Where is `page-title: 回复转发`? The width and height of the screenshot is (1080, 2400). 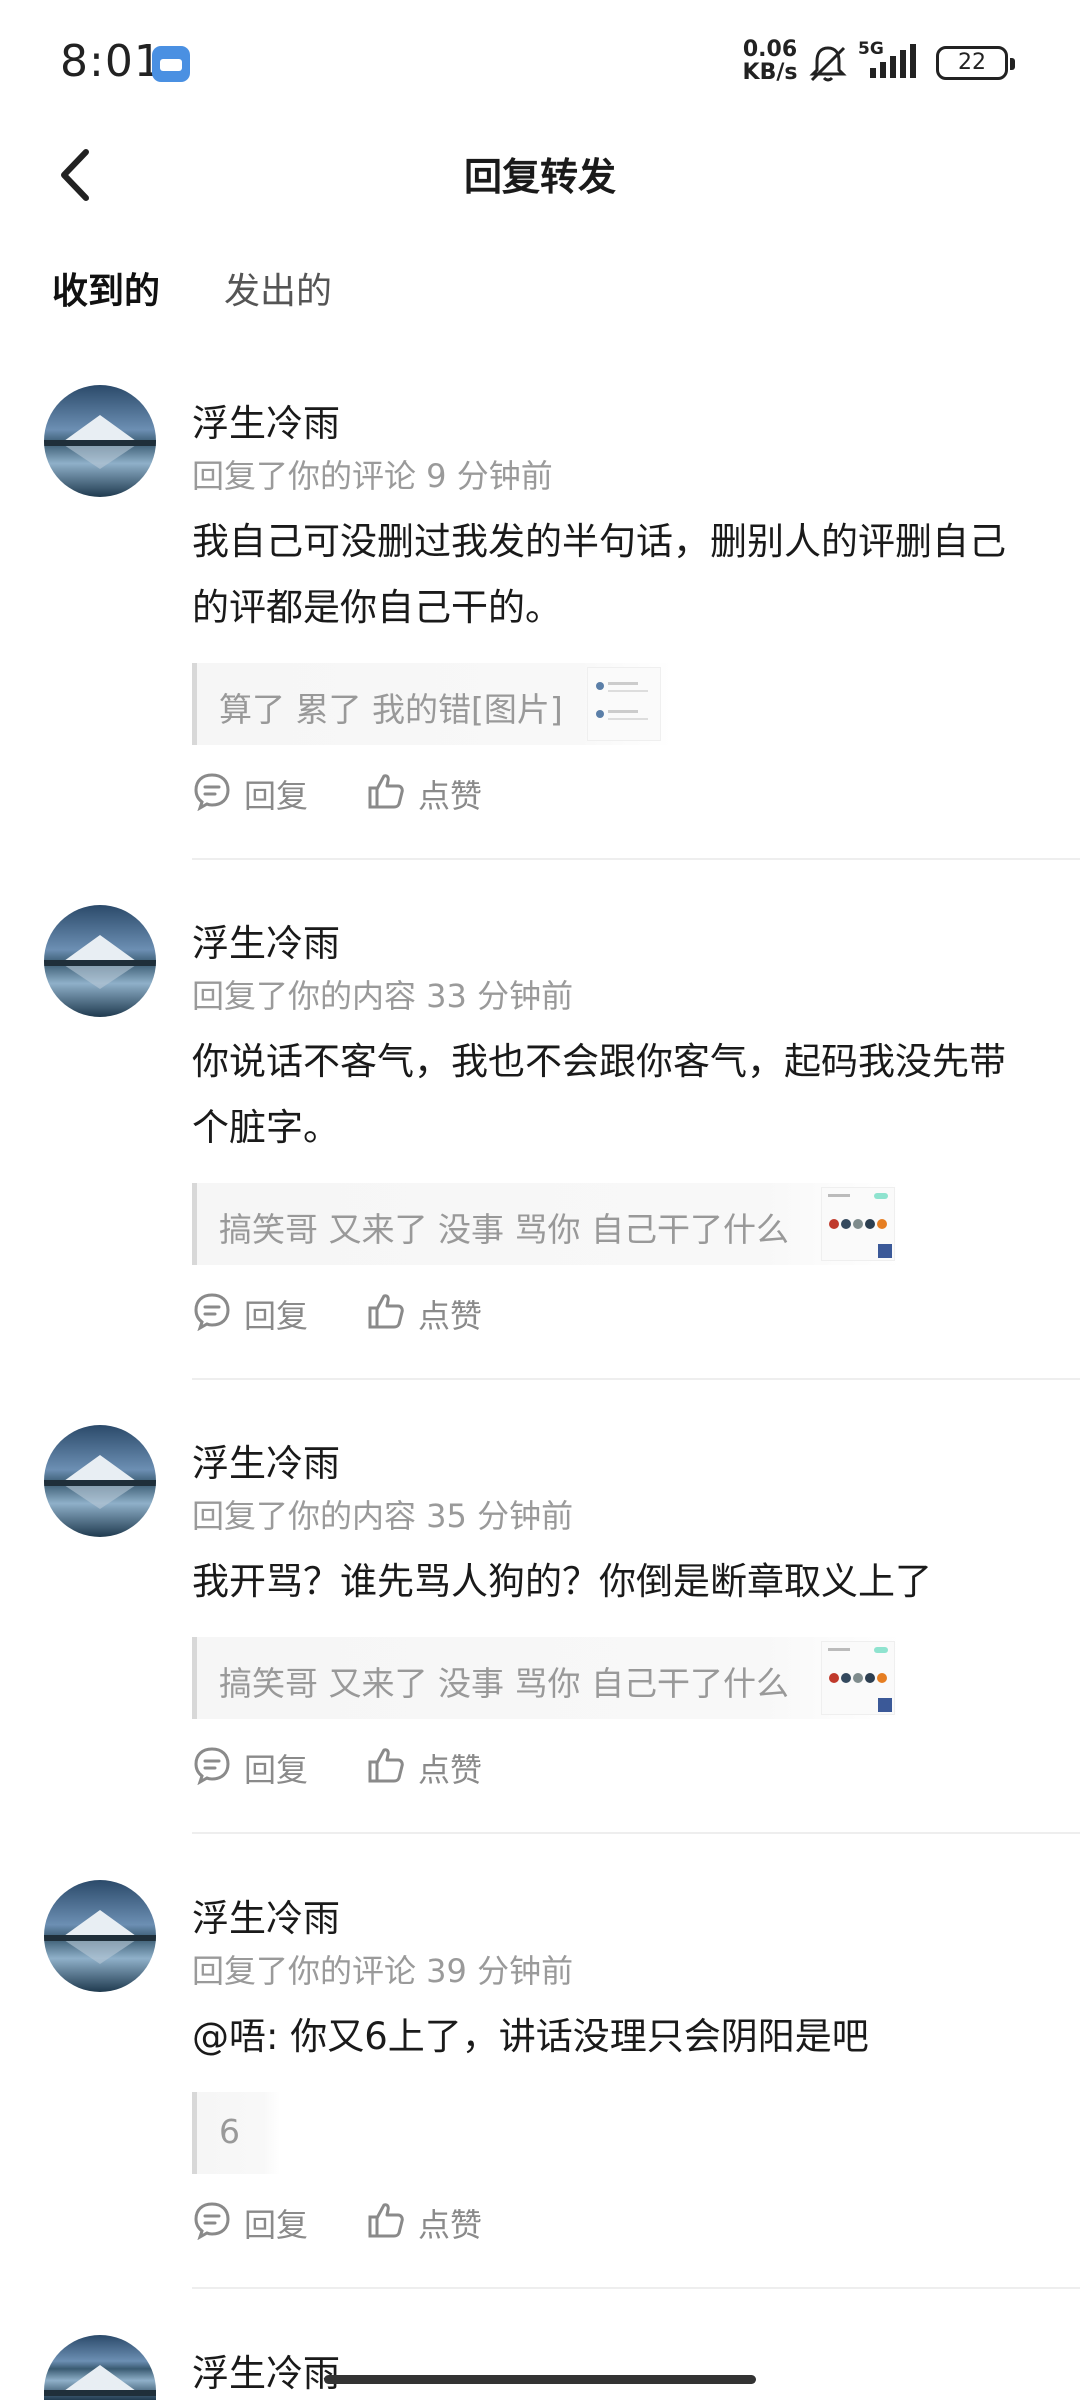
page-title: 回复转发 is located at coordinates (539, 177).